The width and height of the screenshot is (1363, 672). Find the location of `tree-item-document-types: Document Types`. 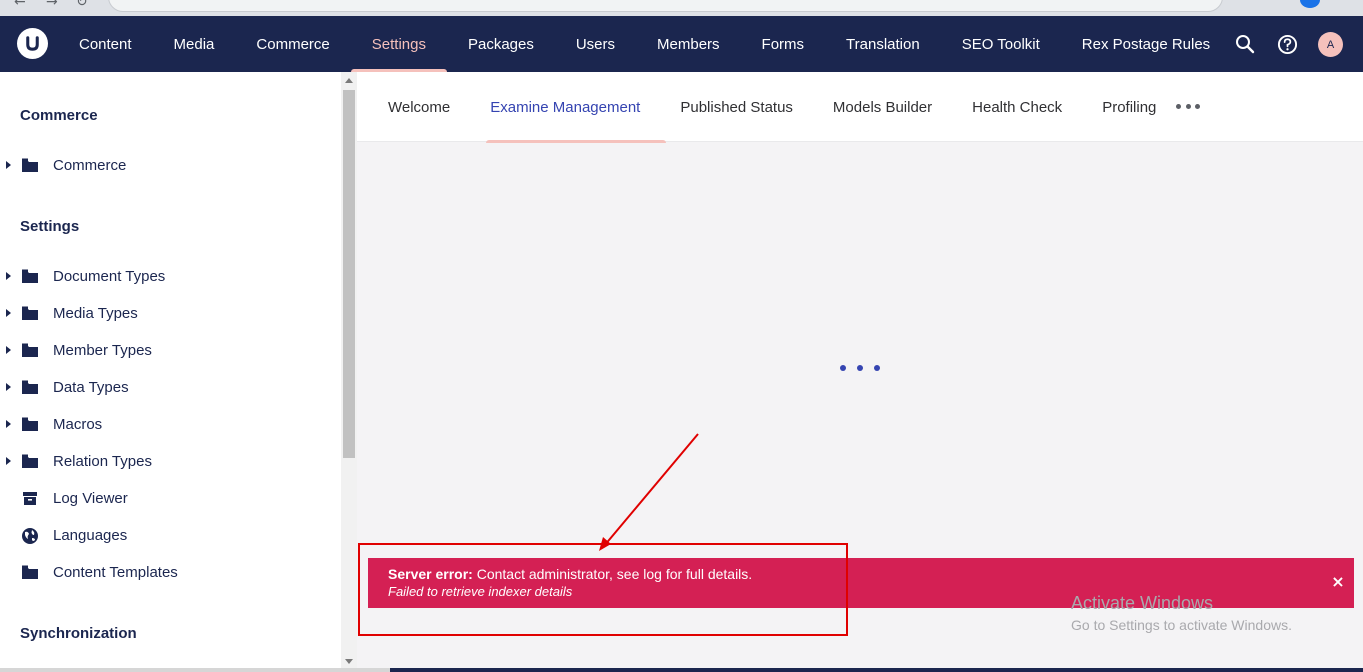

tree-item-document-types: Document Types is located at coordinates (170, 276).